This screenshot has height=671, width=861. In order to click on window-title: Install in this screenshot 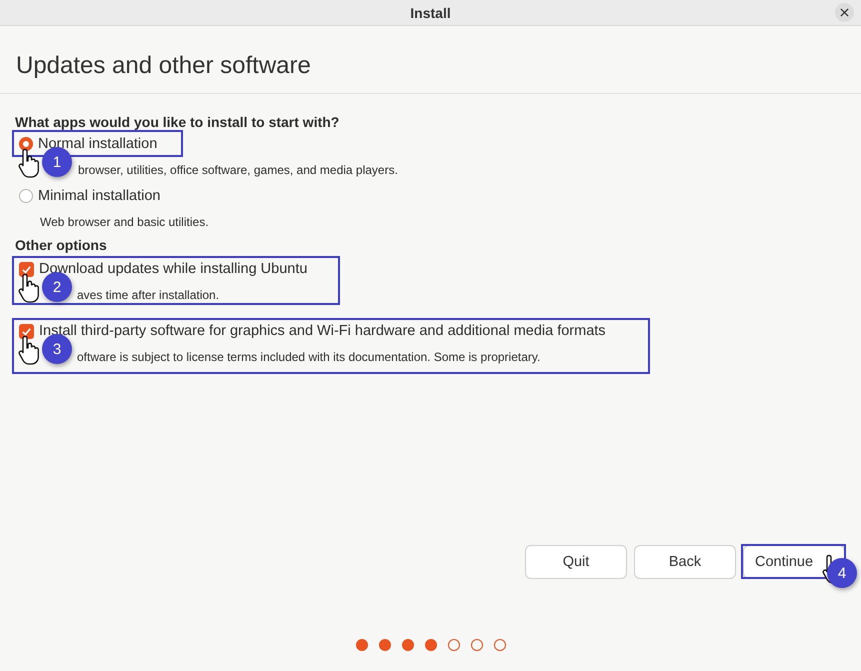, I will do `click(430, 12)`.